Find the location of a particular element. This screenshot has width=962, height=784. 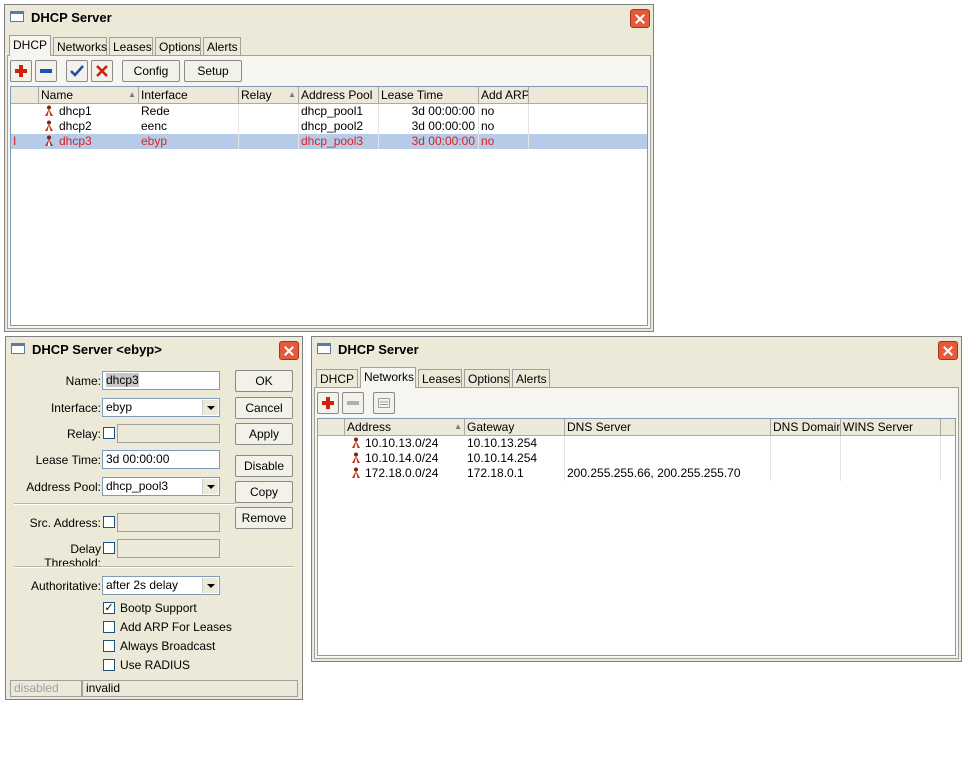

apply-button: Apply is located at coordinates (264, 434).